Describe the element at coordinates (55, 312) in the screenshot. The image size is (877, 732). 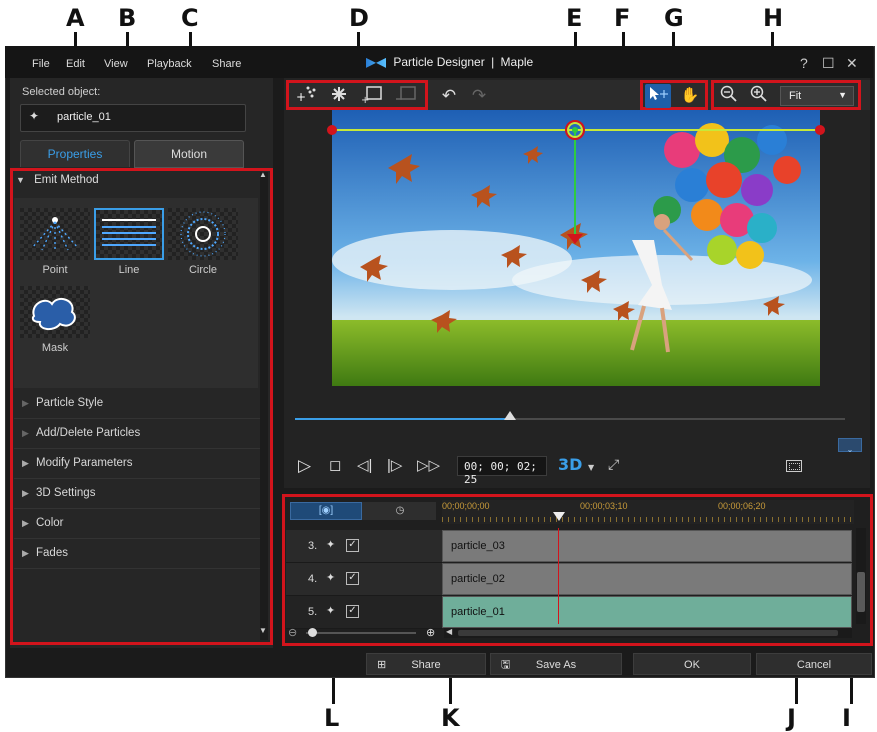
I see `emit-option-mask` at that location.